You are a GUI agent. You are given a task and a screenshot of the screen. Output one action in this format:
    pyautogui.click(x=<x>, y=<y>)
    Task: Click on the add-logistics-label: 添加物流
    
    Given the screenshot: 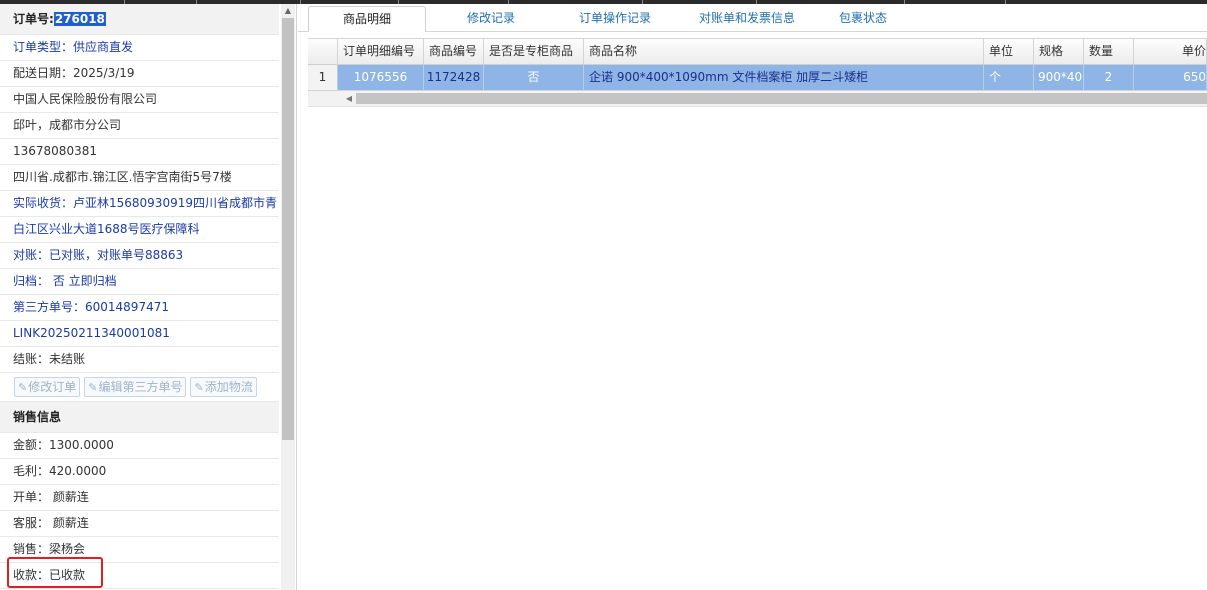 What is the action you would take?
    pyautogui.click(x=228, y=387)
    